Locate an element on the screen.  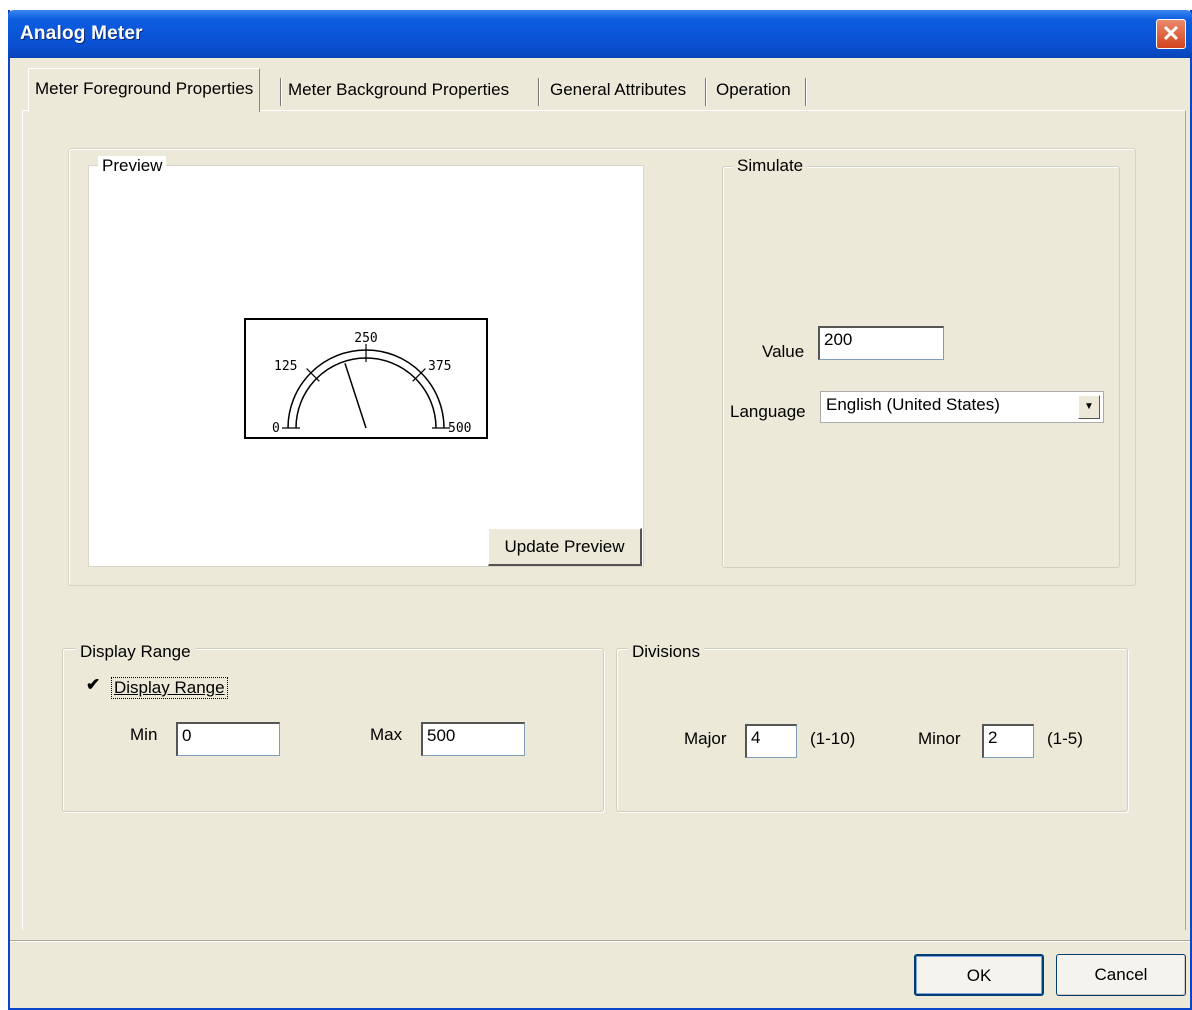
min-input: 0 is located at coordinates (228, 739).